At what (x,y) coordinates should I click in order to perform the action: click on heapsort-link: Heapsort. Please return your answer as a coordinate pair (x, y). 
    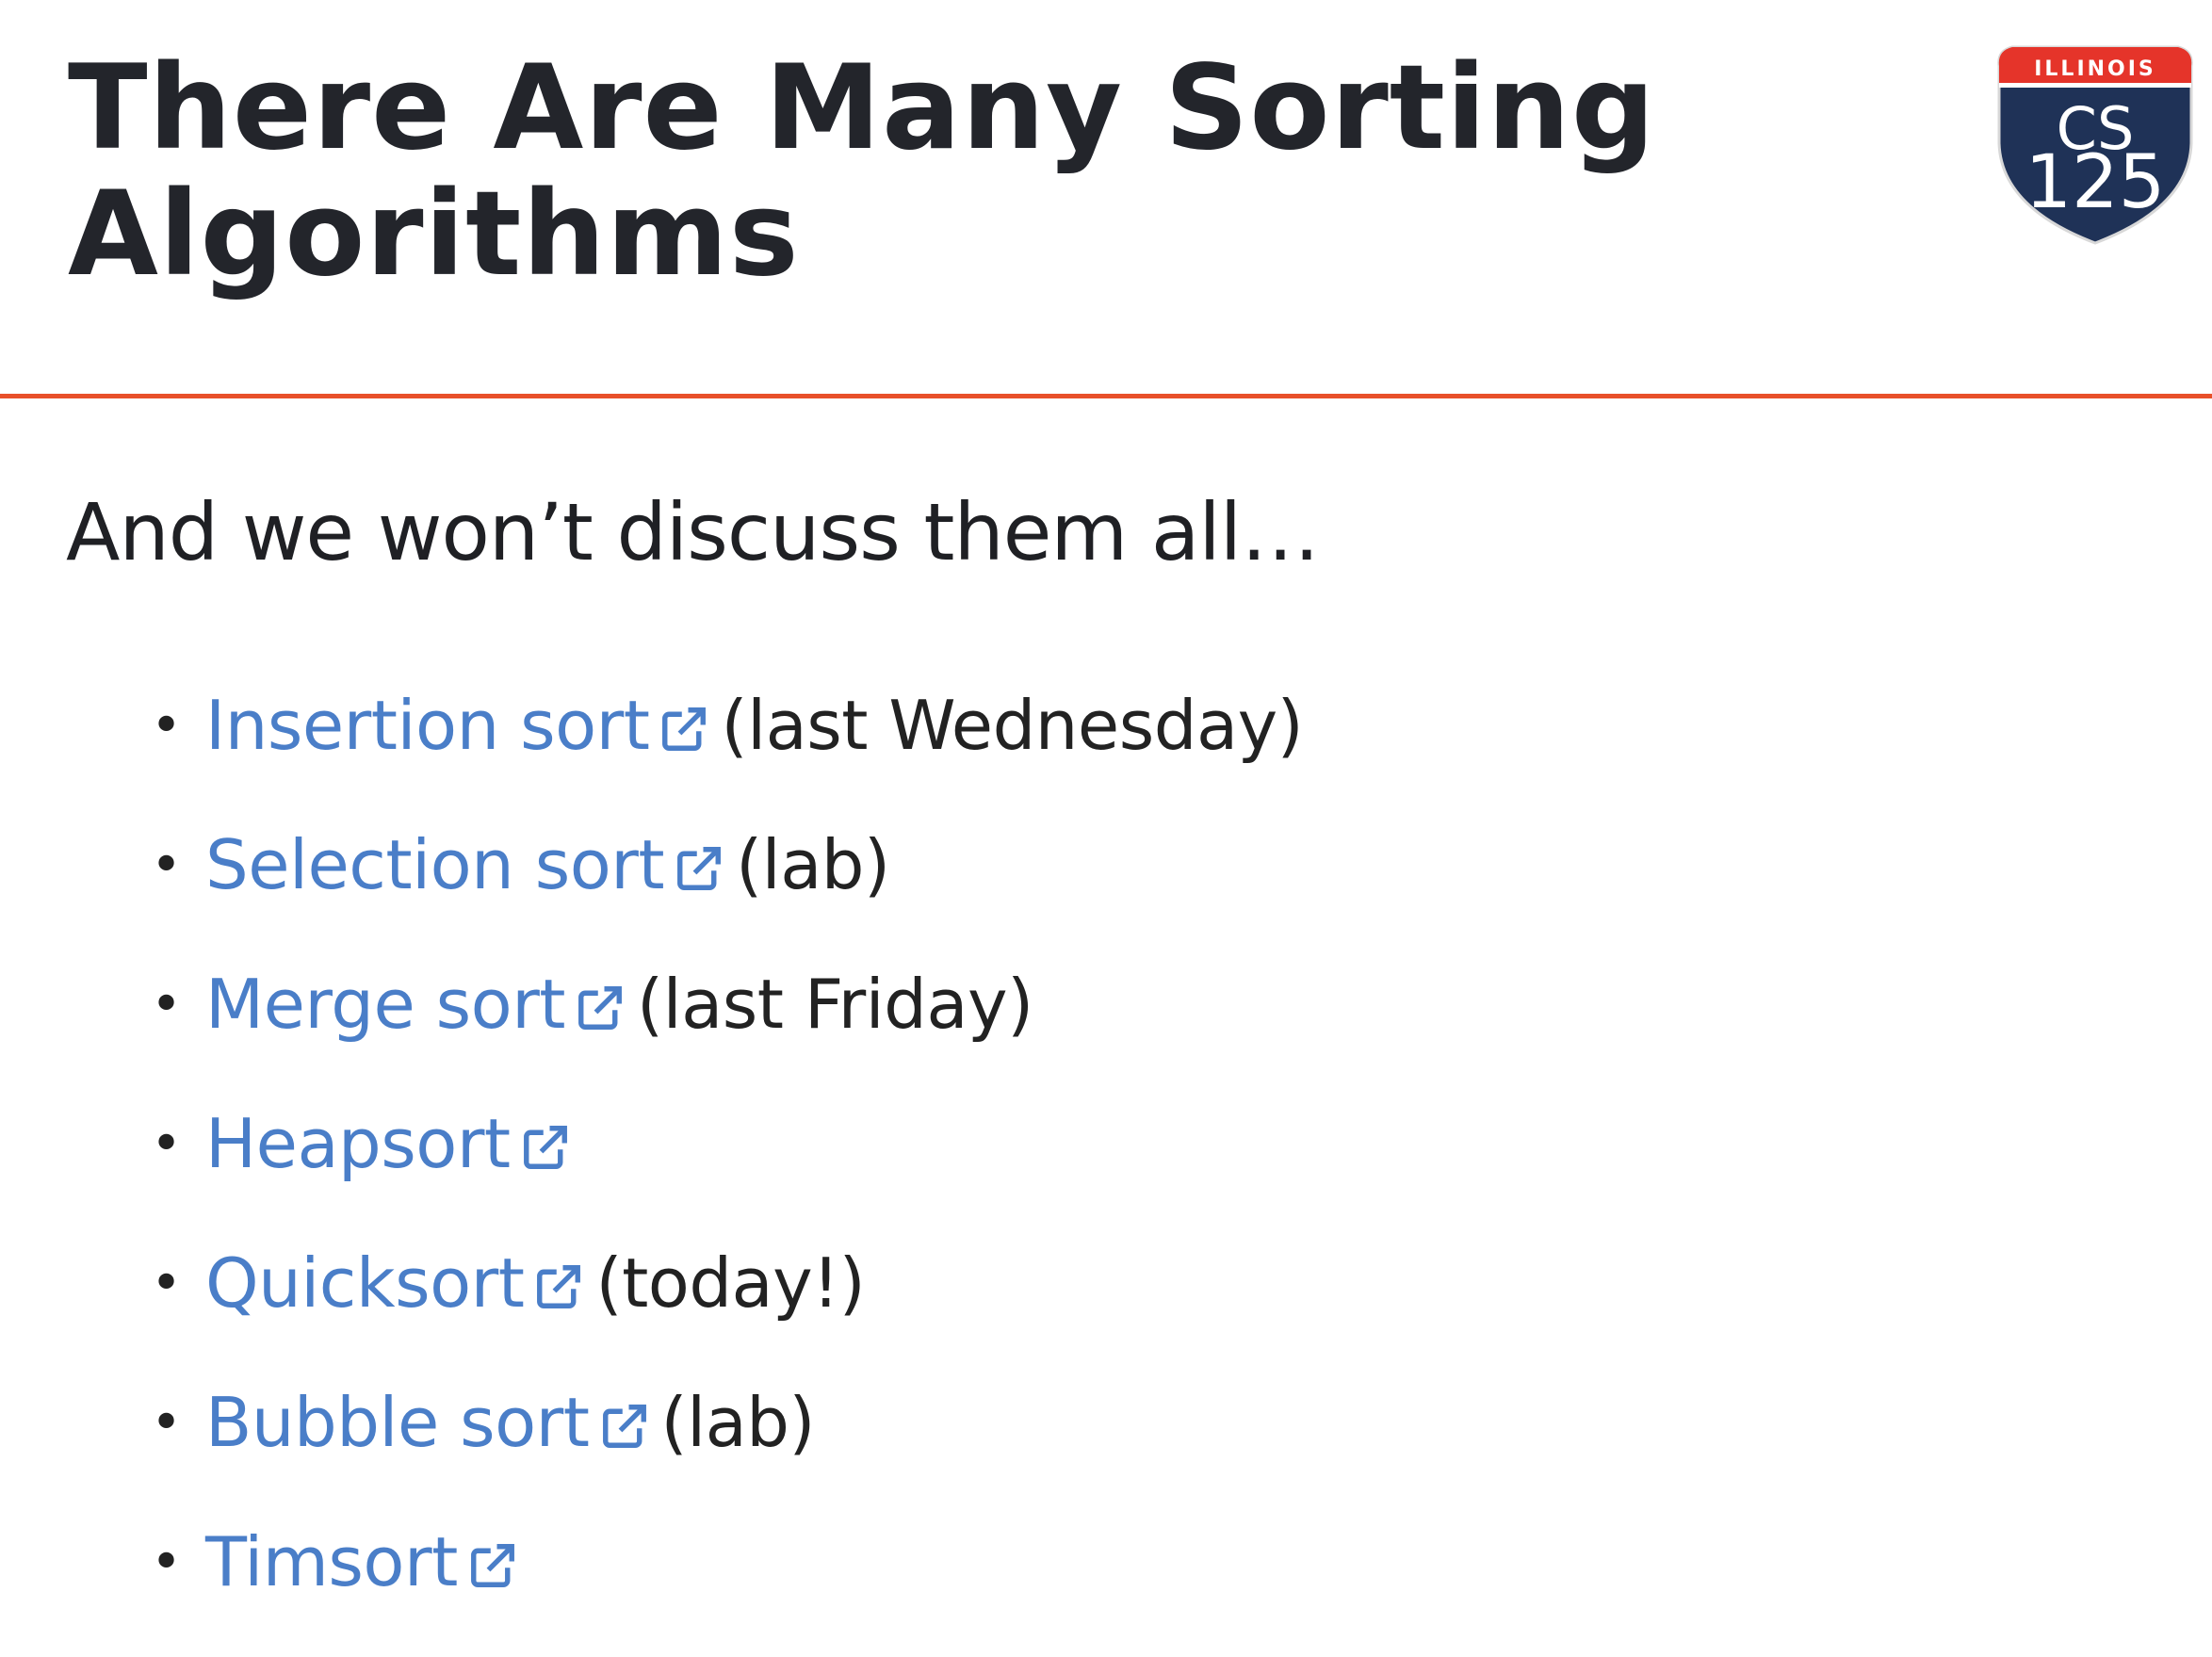
    Looking at the image, I should click on (358, 1143).